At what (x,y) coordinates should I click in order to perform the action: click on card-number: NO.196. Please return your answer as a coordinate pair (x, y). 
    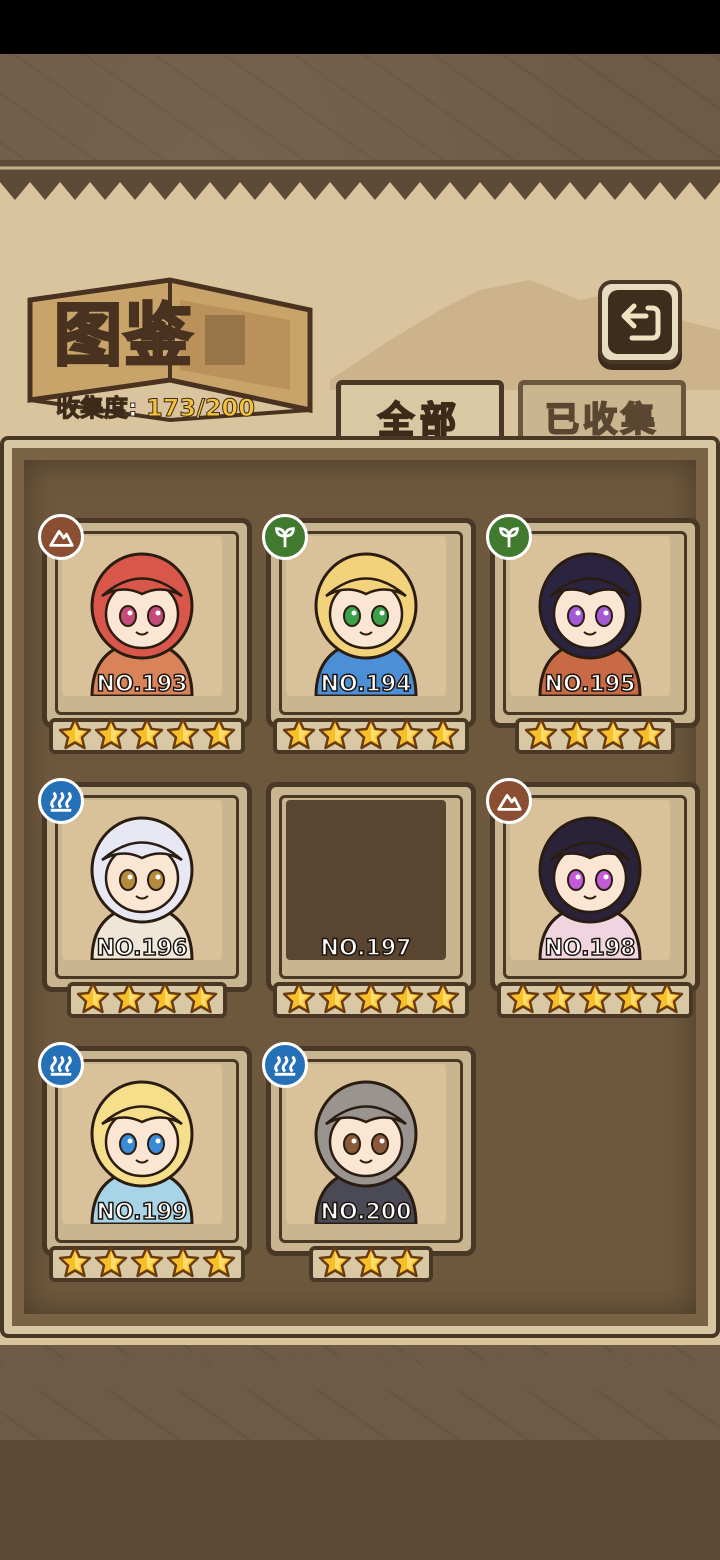
    Looking at the image, I should click on (142, 948).